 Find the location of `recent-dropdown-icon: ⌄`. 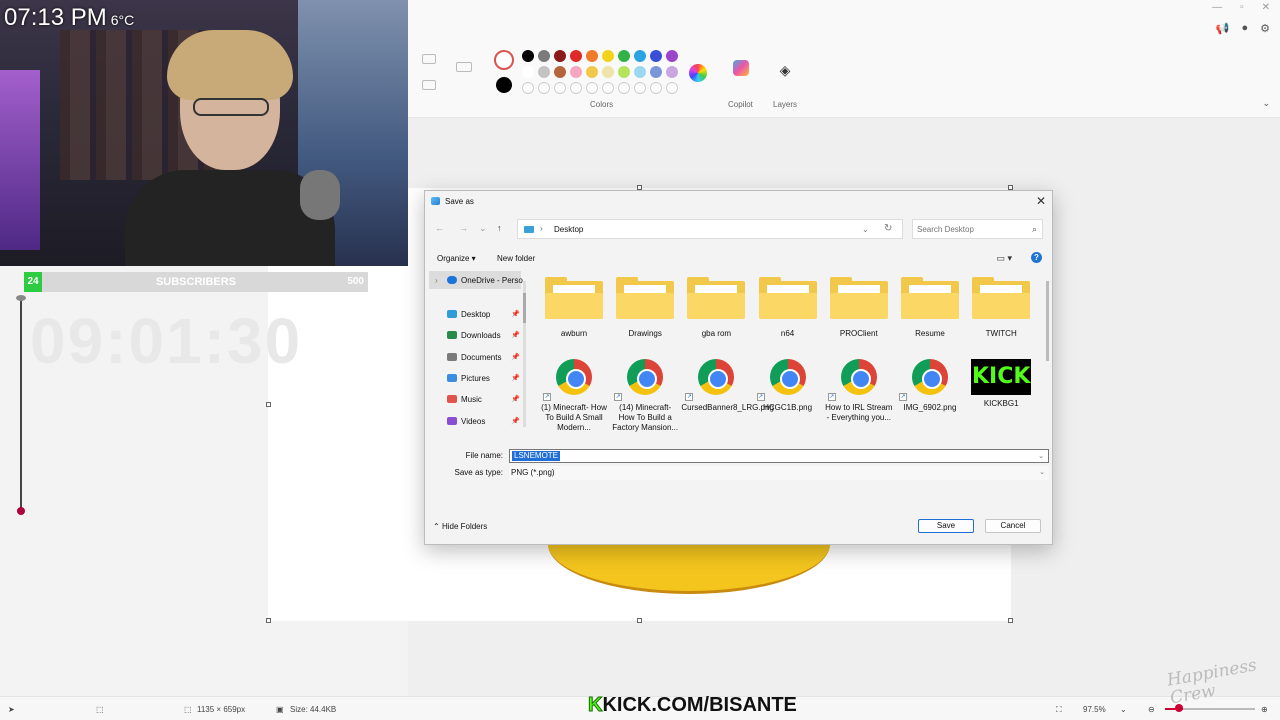

recent-dropdown-icon: ⌄ is located at coordinates (483, 228).